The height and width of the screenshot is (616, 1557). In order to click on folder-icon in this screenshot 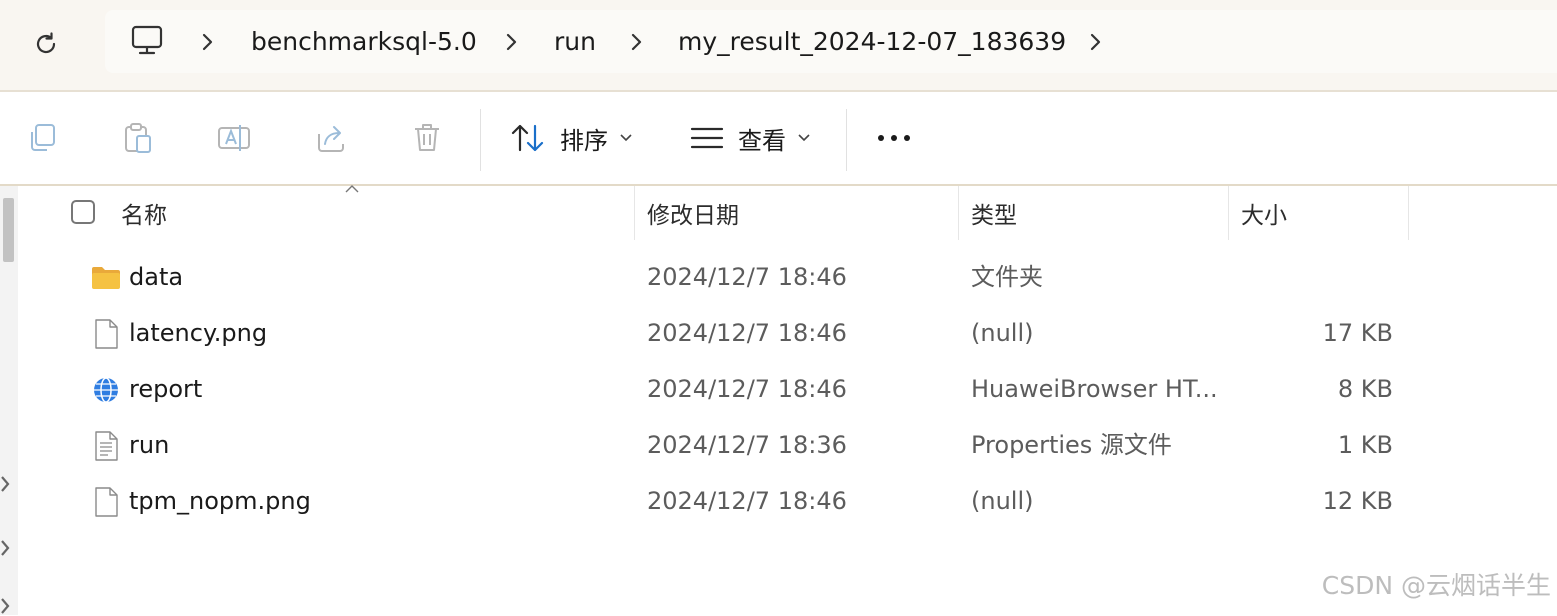, I will do `click(106, 278)`.